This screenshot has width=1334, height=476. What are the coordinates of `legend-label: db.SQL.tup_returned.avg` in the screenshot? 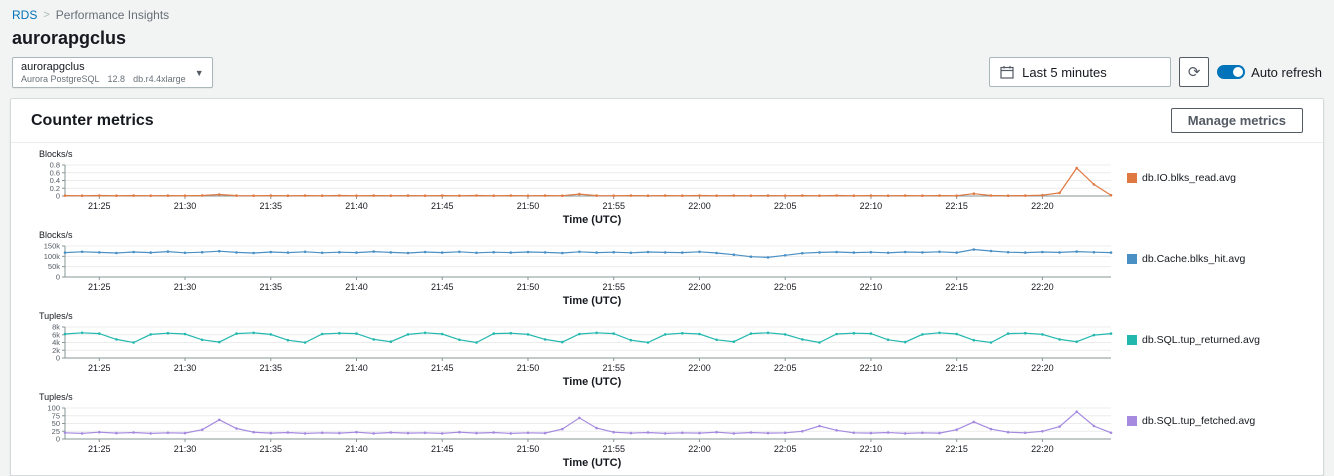 It's located at (1201, 340).